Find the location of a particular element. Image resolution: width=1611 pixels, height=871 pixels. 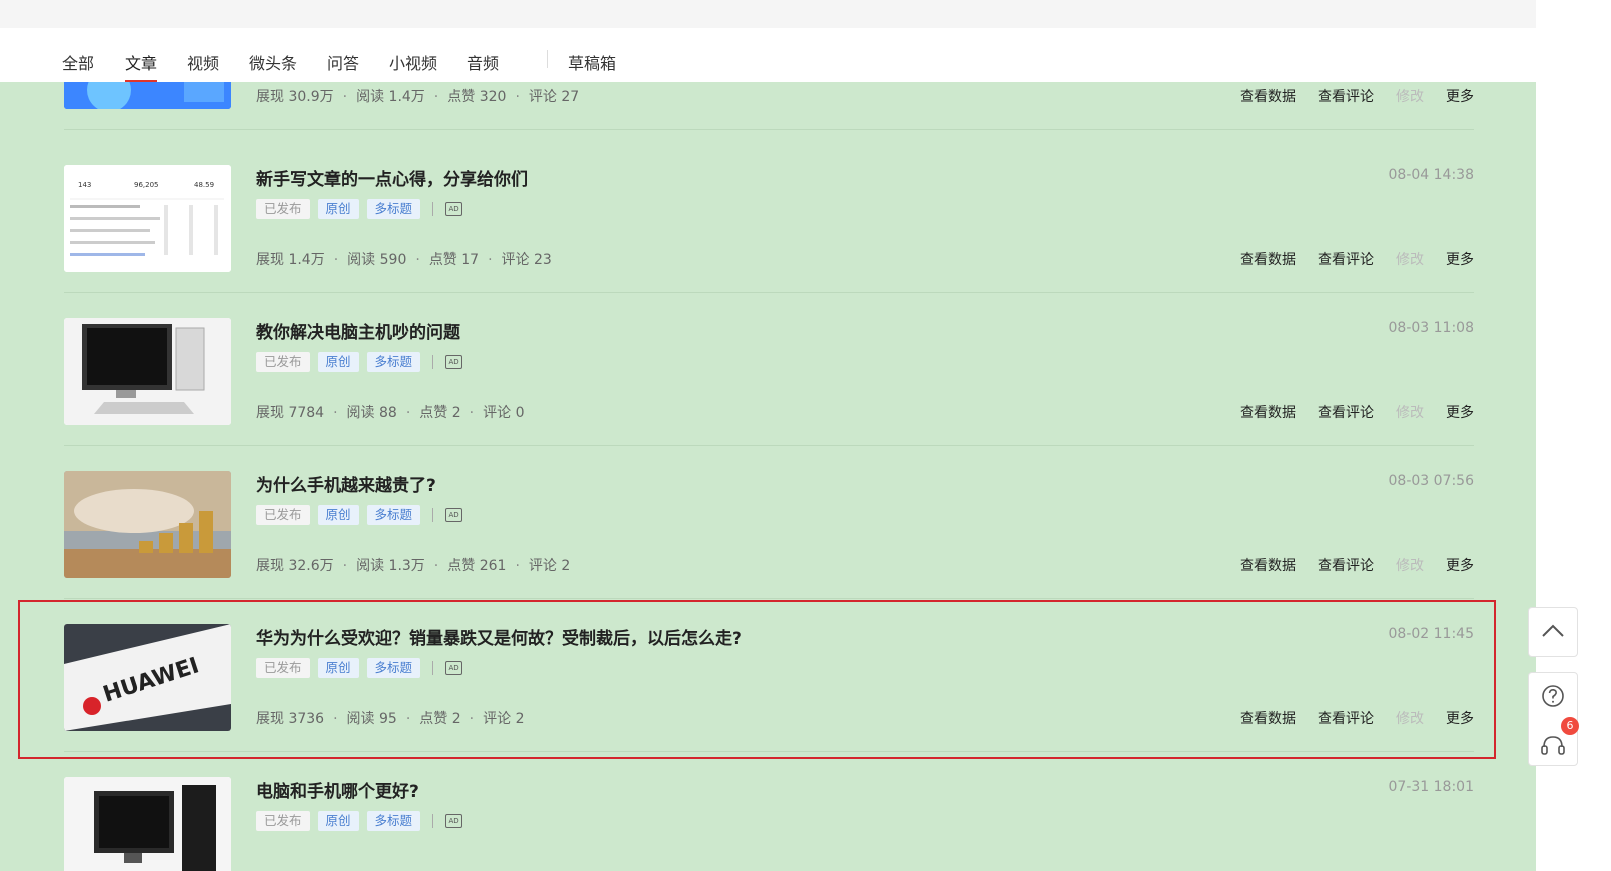

top-strip is located at coordinates (768, 14).